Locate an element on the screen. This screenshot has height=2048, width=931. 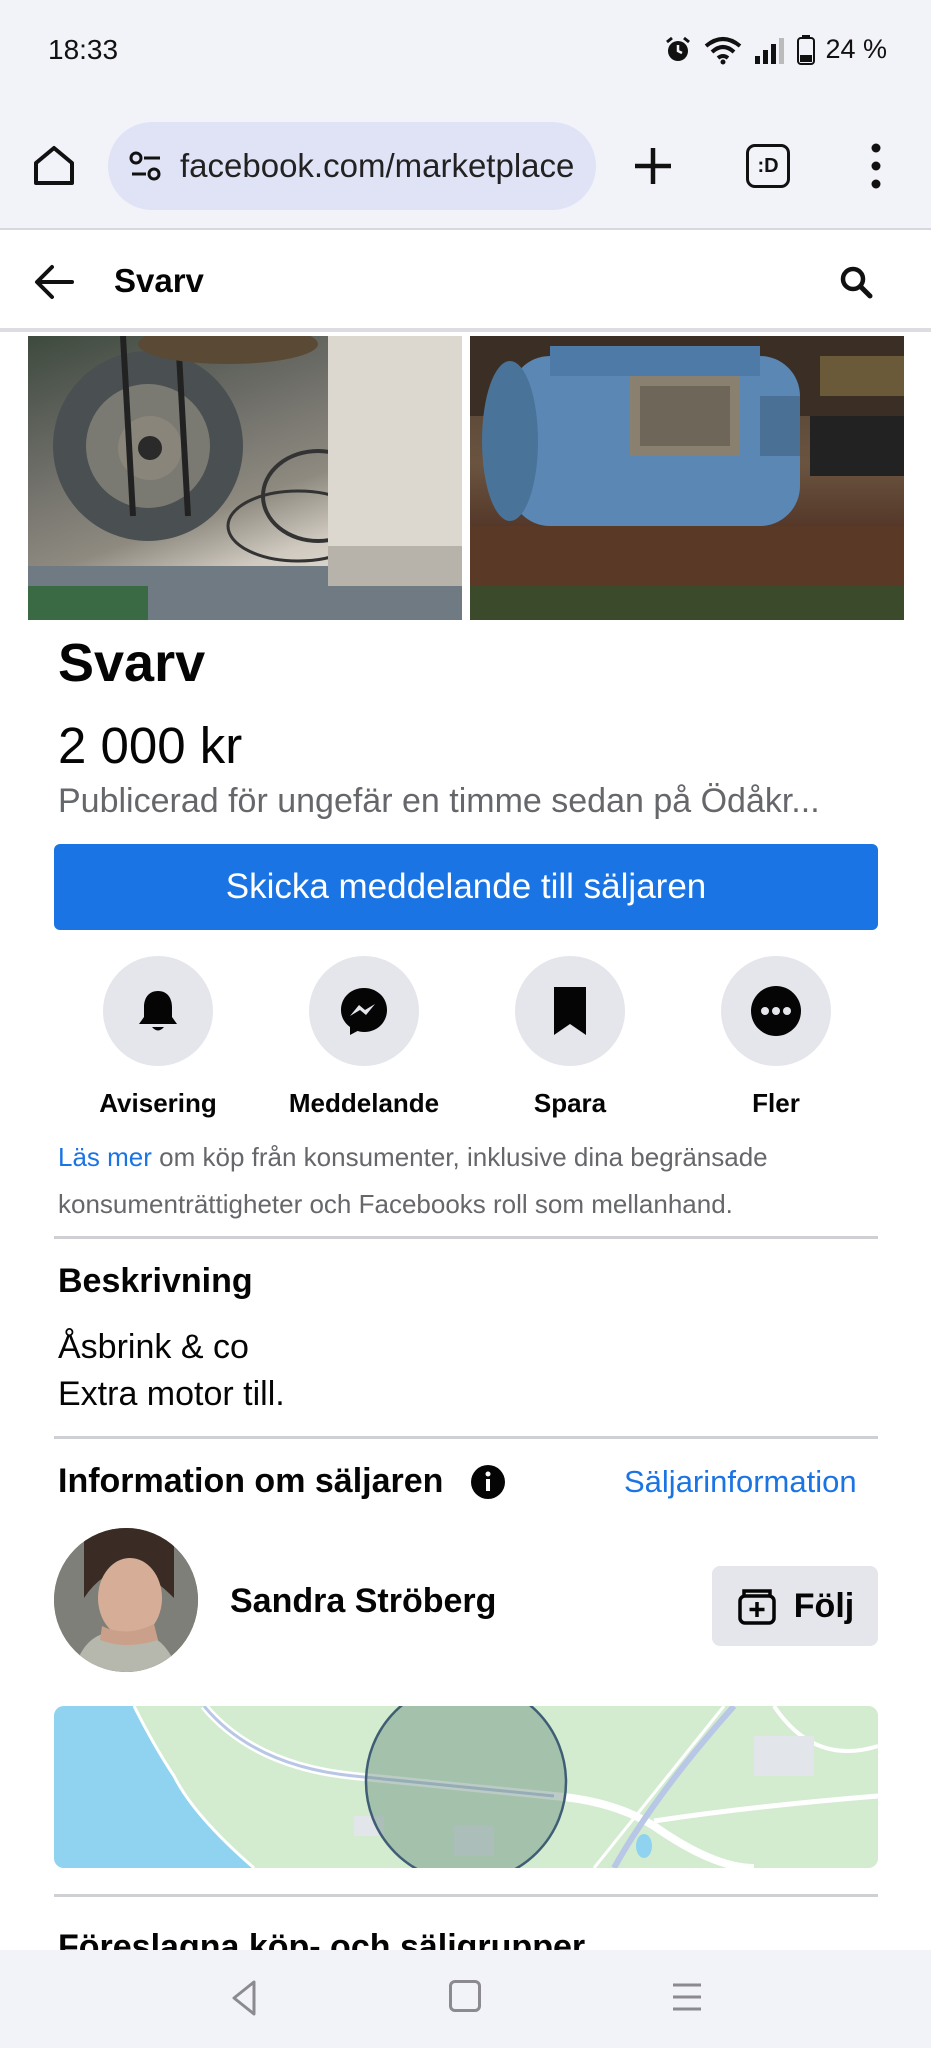
battery-percent: 24 % is located at coordinates (856, 49).